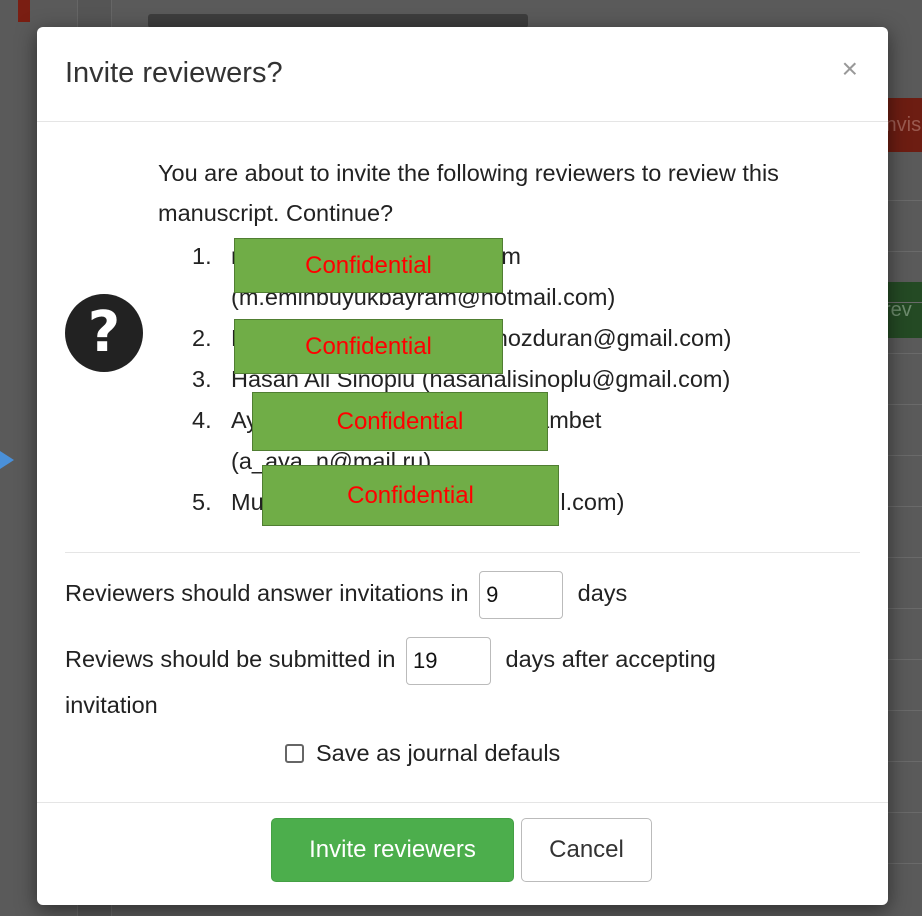 The width and height of the screenshot is (922, 916). I want to click on submit-days-unit: days after accepting, so click(610, 659).